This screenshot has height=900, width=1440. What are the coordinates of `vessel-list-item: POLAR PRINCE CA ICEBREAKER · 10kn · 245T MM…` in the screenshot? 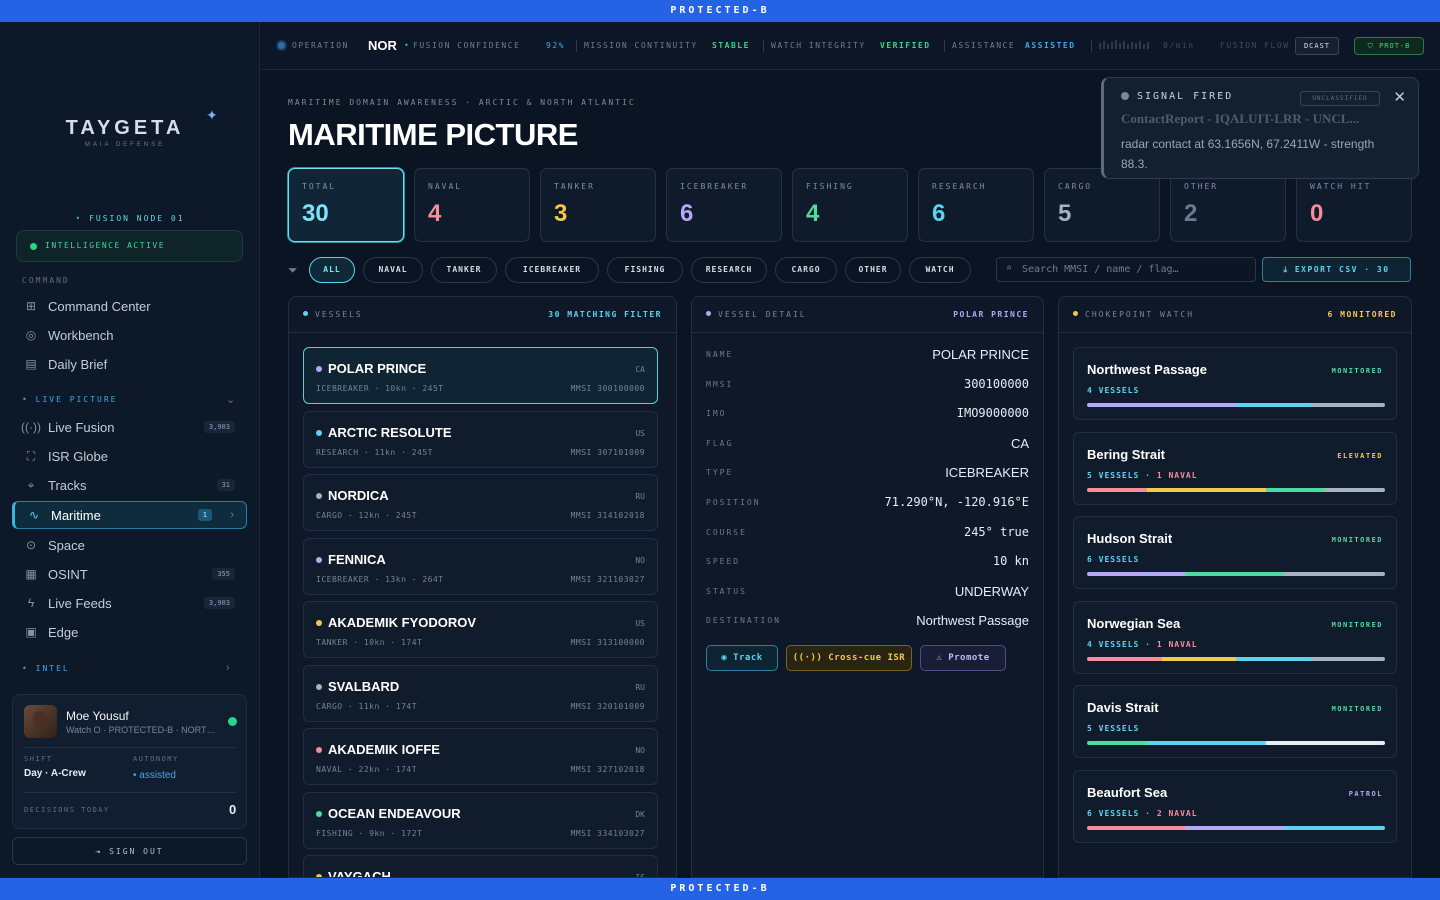 It's located at (480, 375).